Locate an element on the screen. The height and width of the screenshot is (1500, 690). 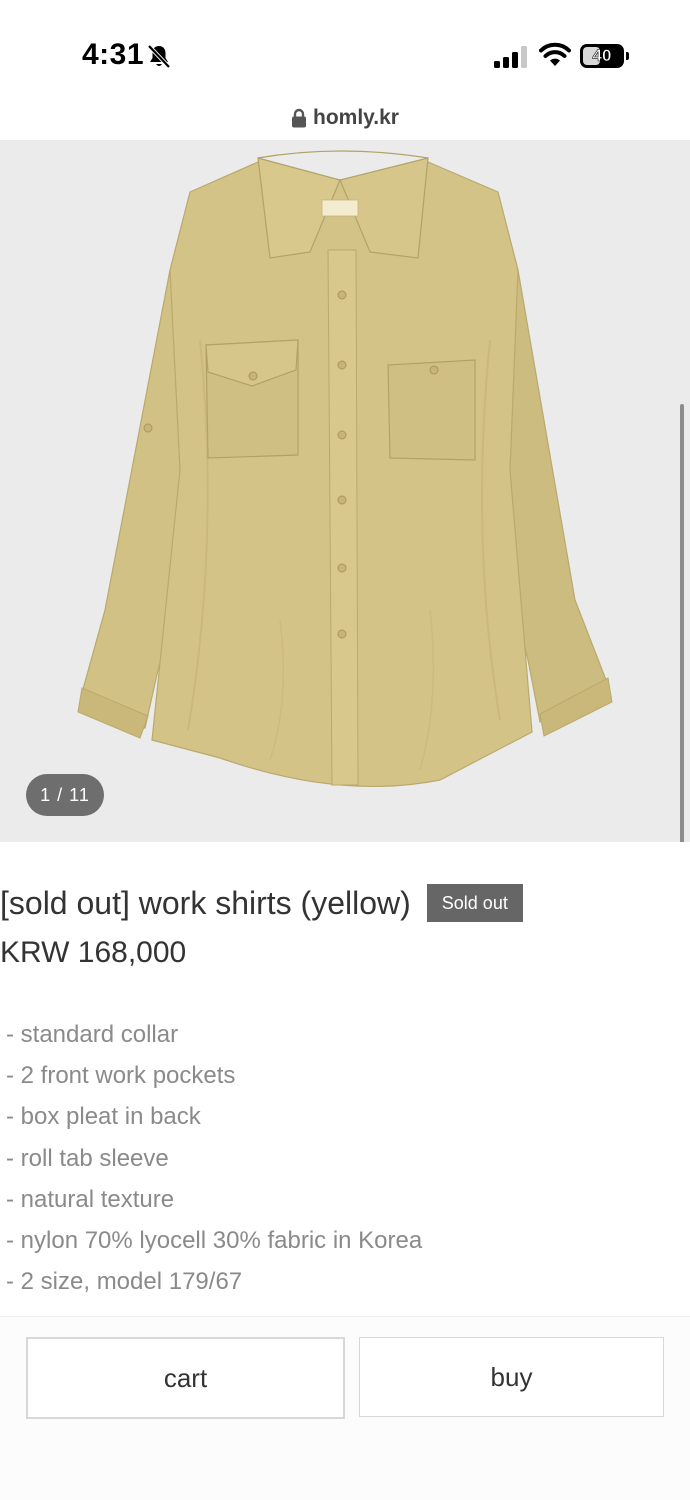
product-title: [sold out] work shirts (yellow) is located at coordinates (205, 902).